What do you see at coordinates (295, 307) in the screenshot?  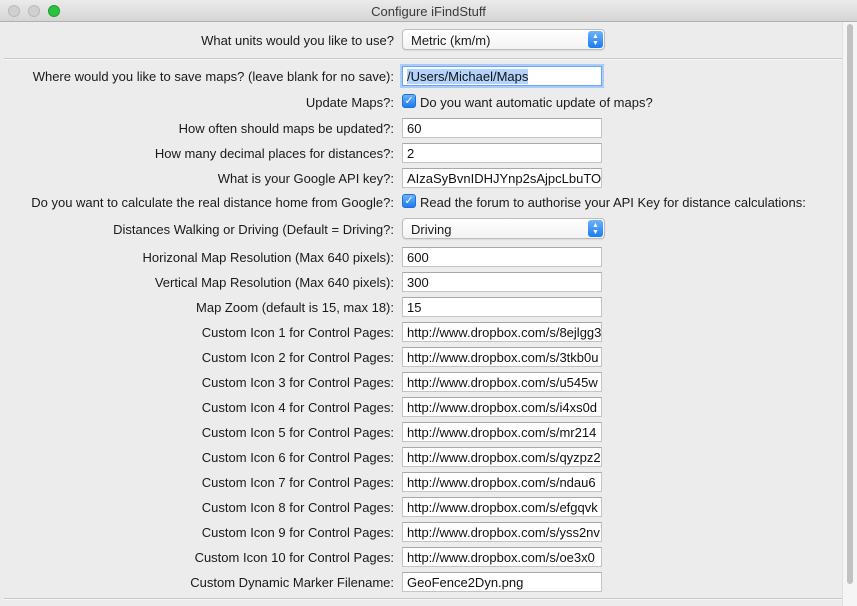 I see `map-zoom-label: Map Zoom (default is 15, max 18):` at bounding box center [295, 307].